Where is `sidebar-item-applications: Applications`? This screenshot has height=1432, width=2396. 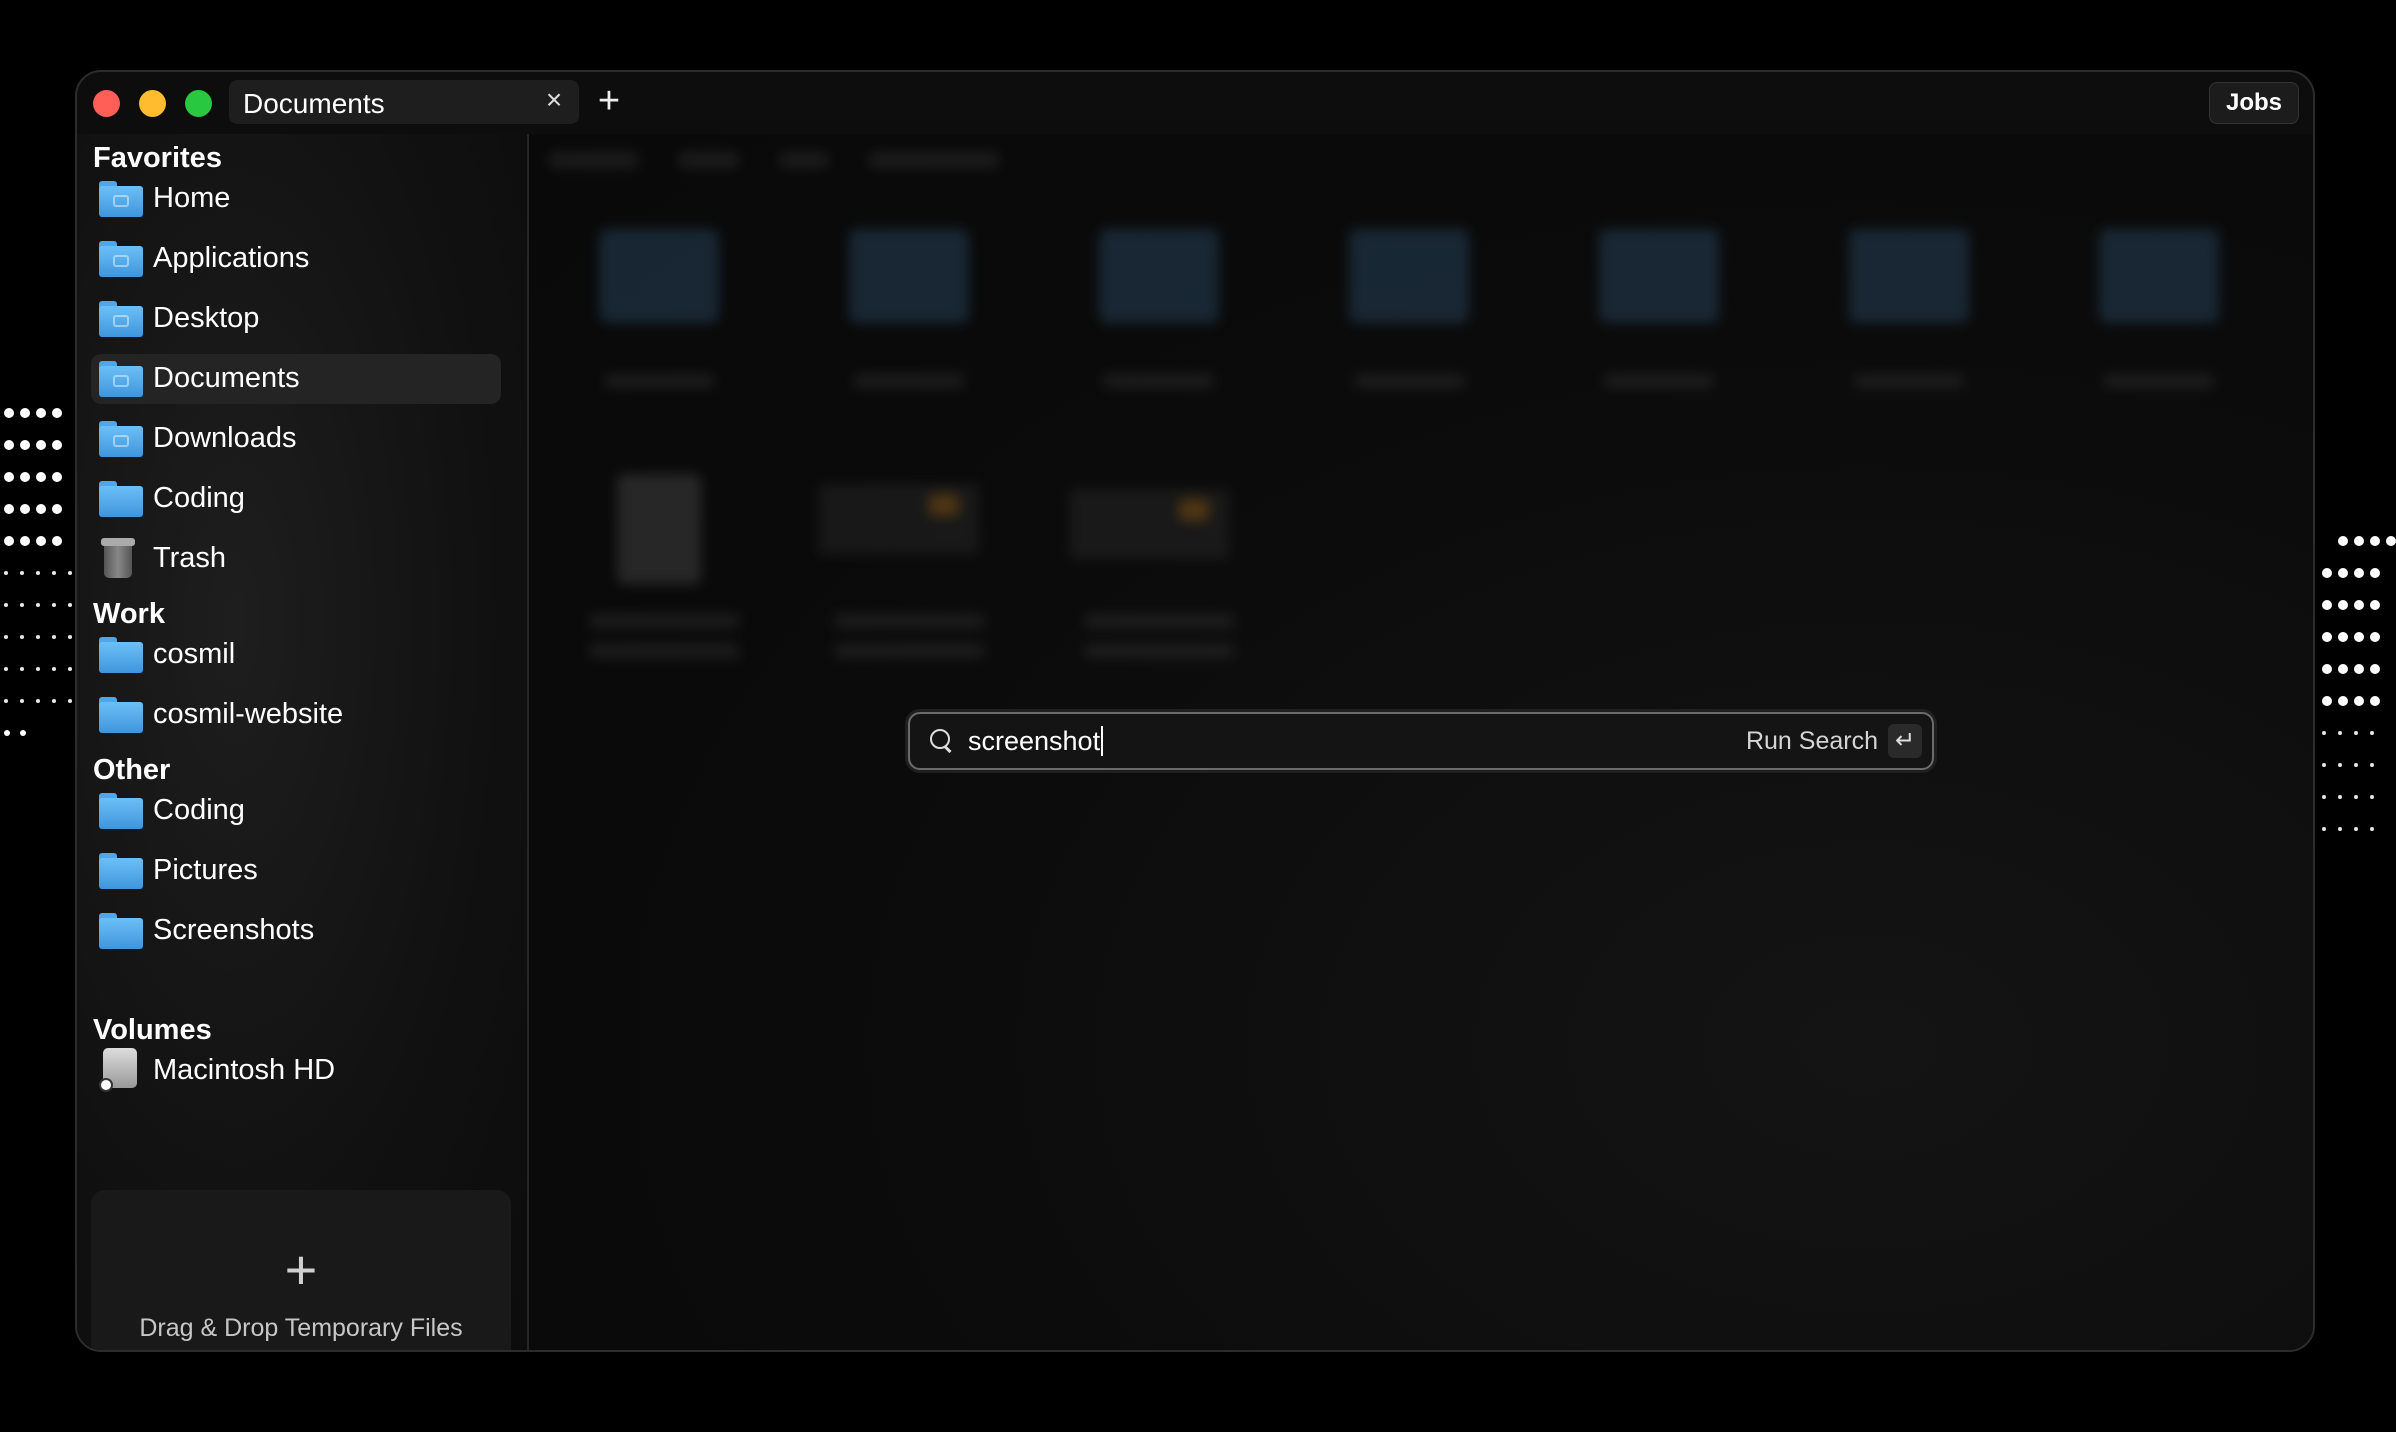 sidebar-item-applications: Applications is located at coordinates (296, 259).